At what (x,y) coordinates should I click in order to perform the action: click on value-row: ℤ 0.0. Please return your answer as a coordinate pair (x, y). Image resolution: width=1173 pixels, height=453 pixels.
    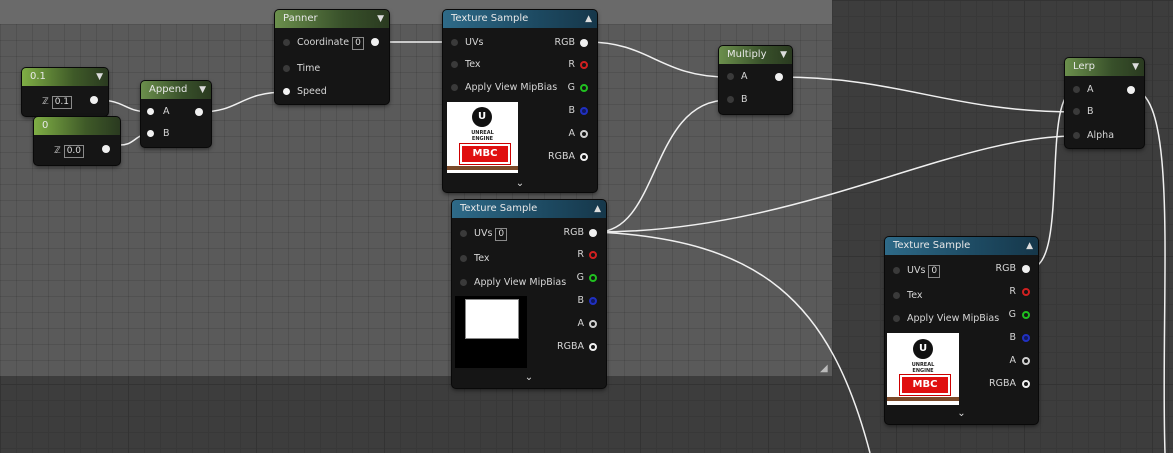
    Looking at the image, I should click on (69, 151).